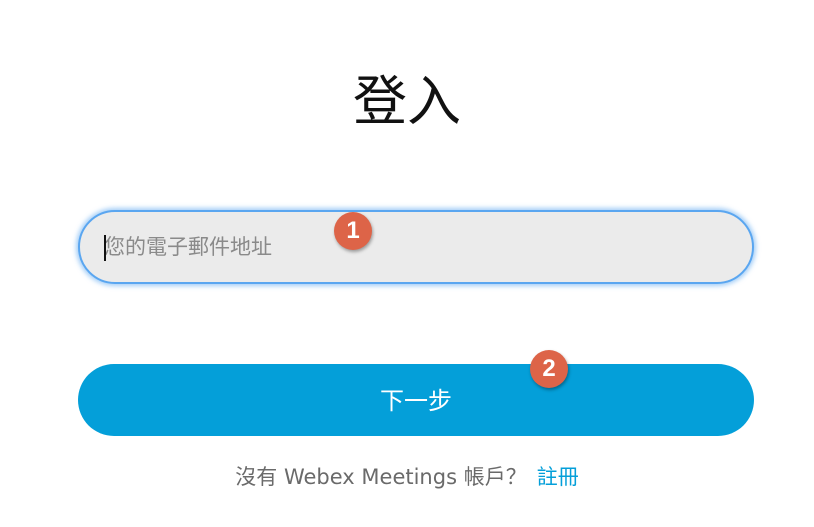 This screenshot has height=527, width=814. Describe the element at coordinates (416, 400) in the screenshot. I see `next-button: 下一步` at that location.